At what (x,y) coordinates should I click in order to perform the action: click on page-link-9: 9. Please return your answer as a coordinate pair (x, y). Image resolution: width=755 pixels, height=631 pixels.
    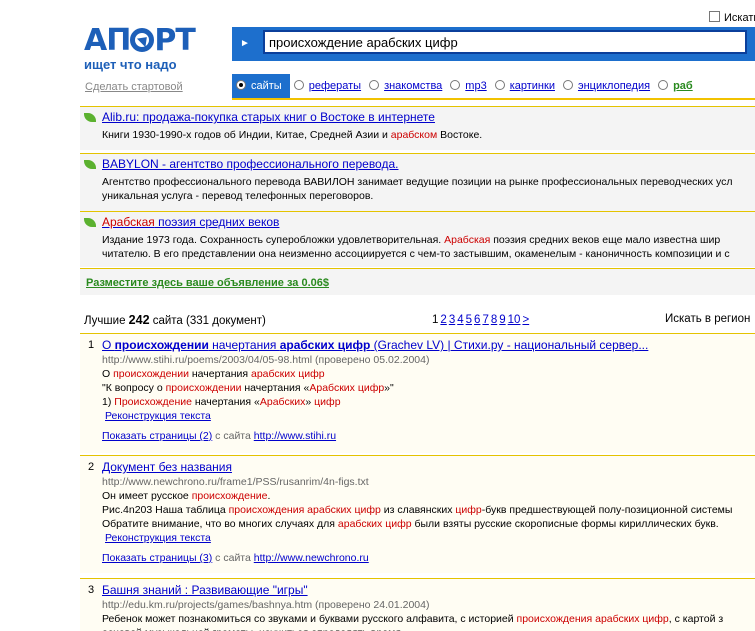
    Looking at the image, I should click on (502, 320).